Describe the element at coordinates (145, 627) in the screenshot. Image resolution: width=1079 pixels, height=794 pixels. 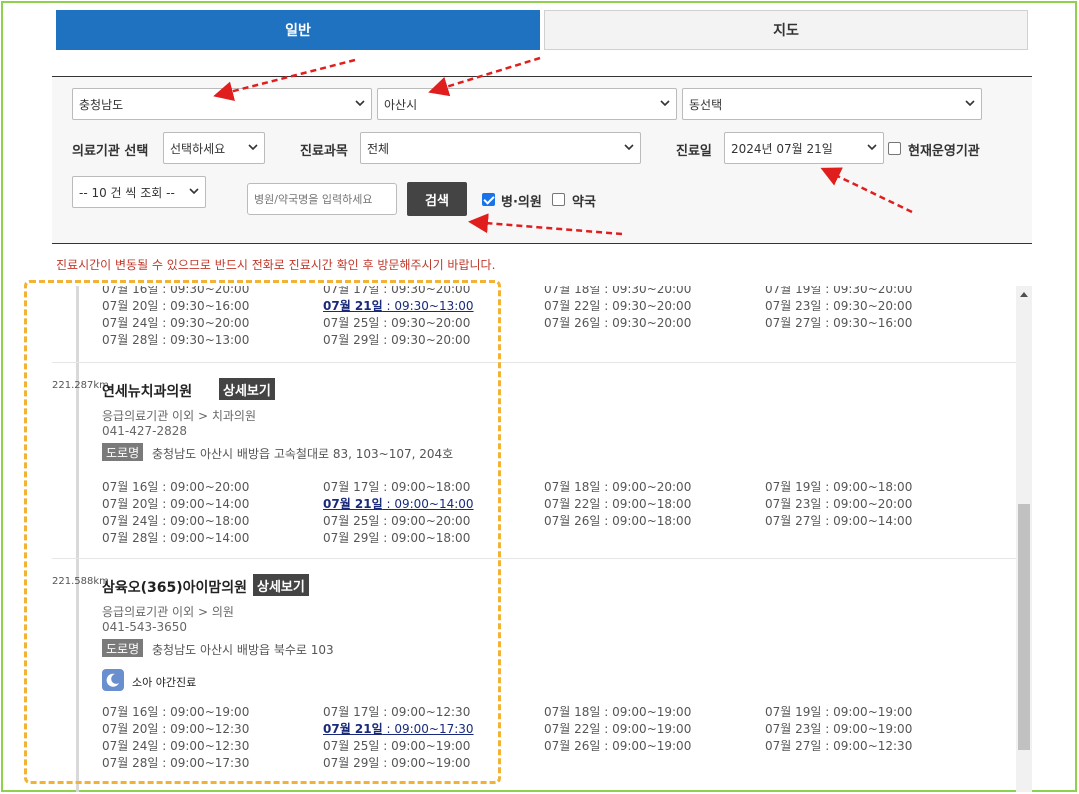
I see `hospital-phone: 041-543-3650` at that location.